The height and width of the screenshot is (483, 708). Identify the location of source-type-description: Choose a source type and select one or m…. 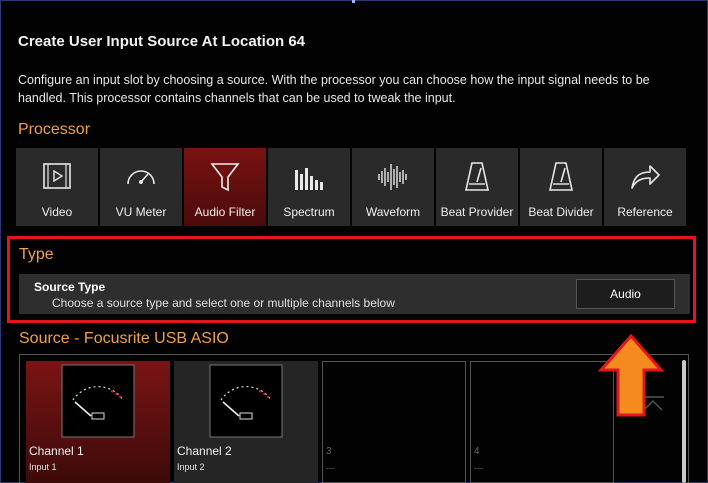
(223, 303).